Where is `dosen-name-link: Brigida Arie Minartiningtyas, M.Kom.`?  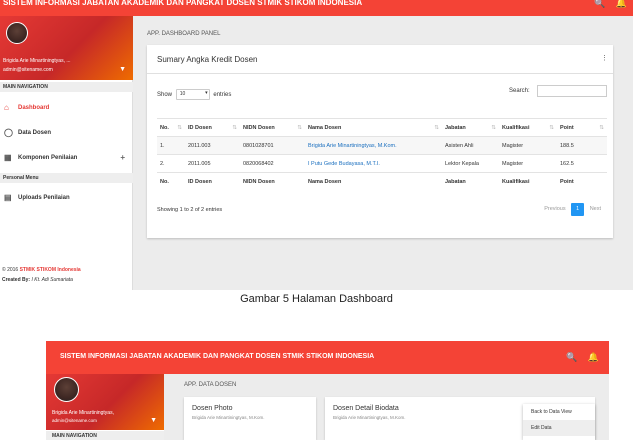 dosen-name-link: Brigida Arie Minartiningtyas, M.Kom. is located at coordinates (373, 145).